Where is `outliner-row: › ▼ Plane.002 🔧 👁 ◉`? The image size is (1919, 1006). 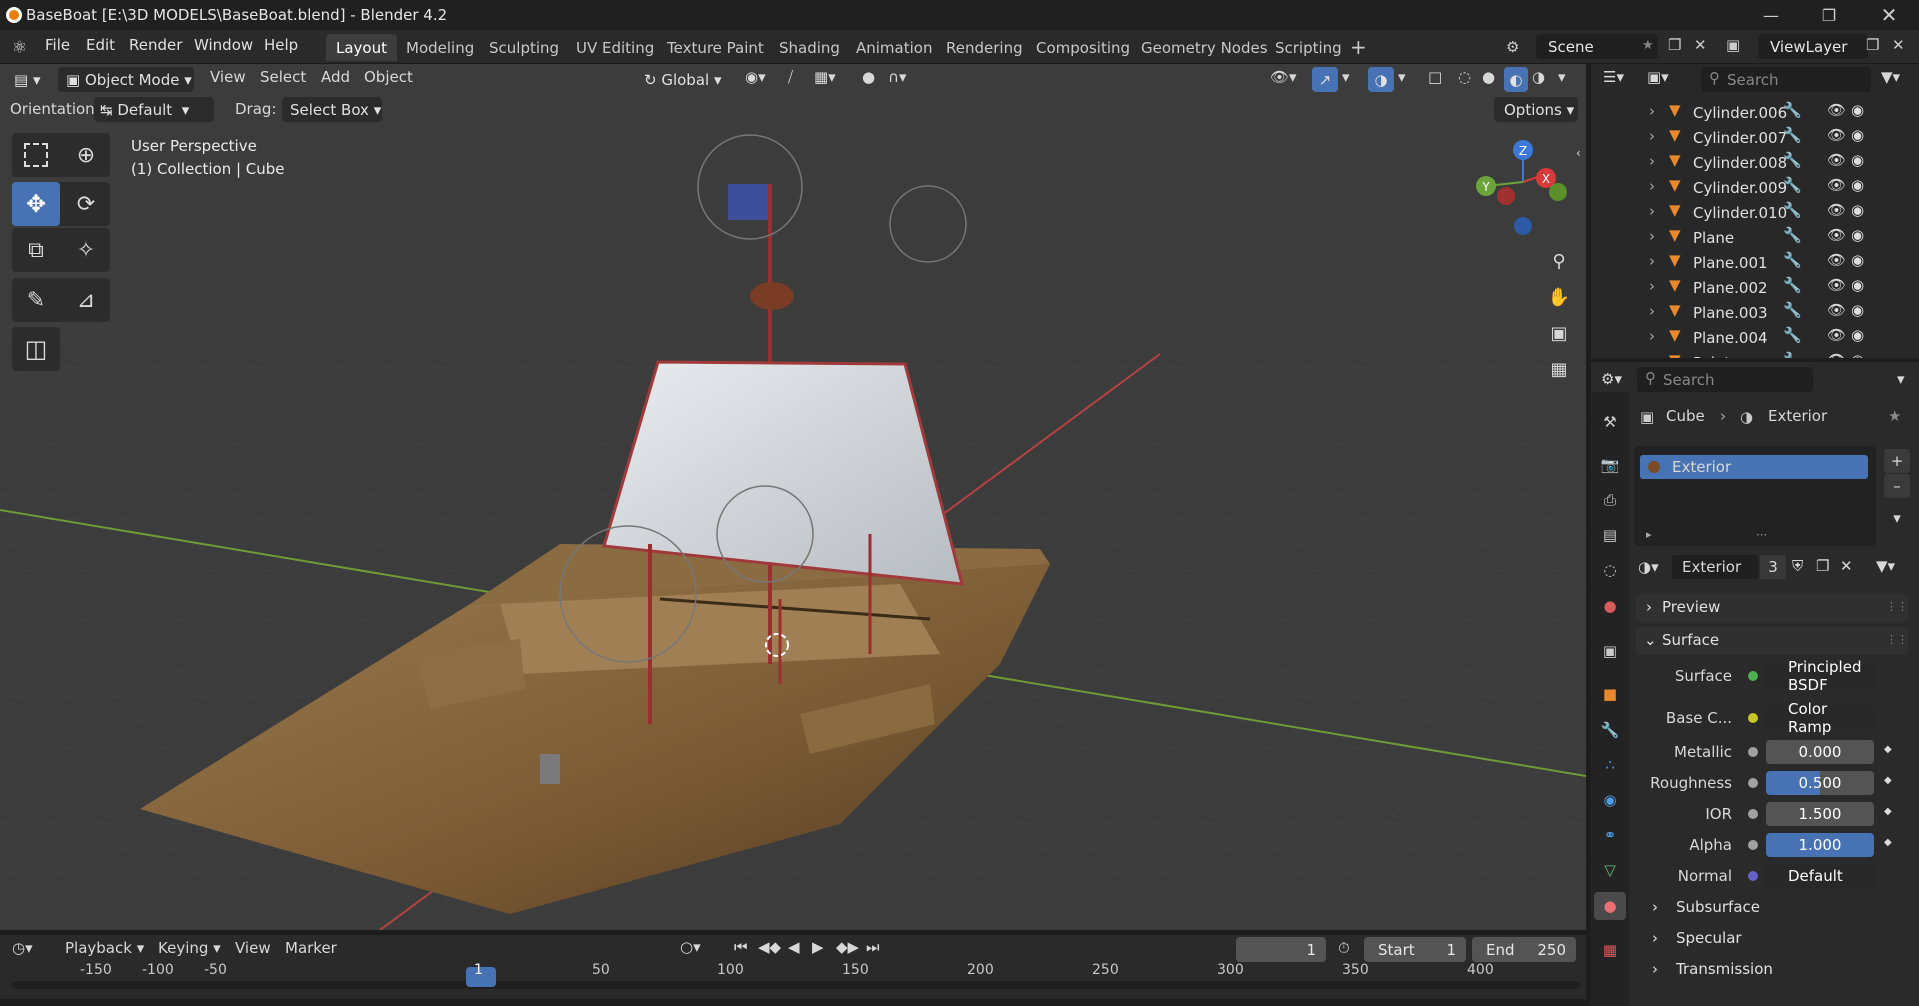
outliner-row: › ▼ Plane.002 🔧 👁 ◉ is located at coordinates (1755, 287).